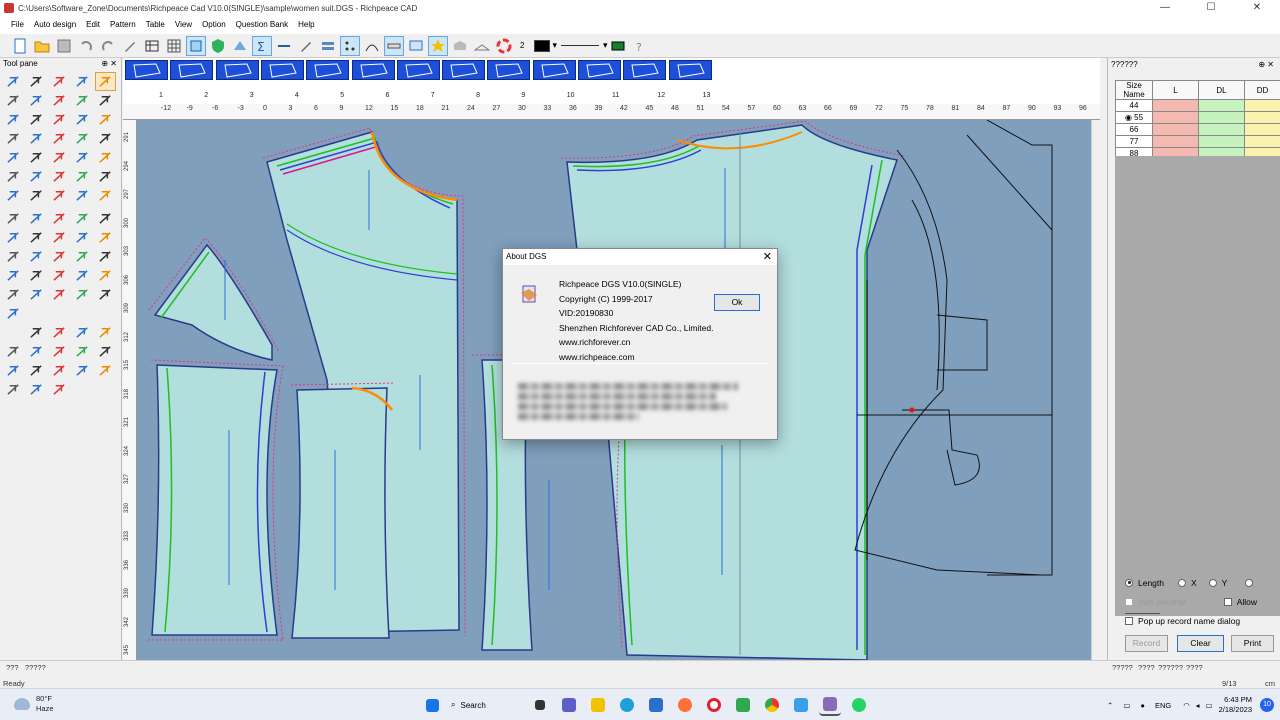 The height and width of the screenshot is (720, 1280). Describe the element at coordinates (13, 313) in the screenshot. I see `arrow-tool-icon` at that location.